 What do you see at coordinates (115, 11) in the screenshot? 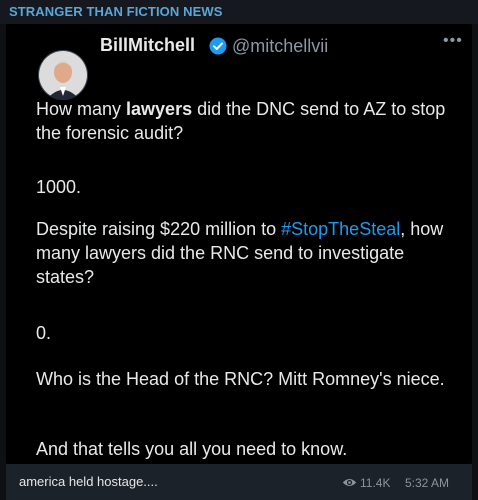
I see `channel-name: STRANGER THAN FICTION NEWS` at bounding box center [115, 11].